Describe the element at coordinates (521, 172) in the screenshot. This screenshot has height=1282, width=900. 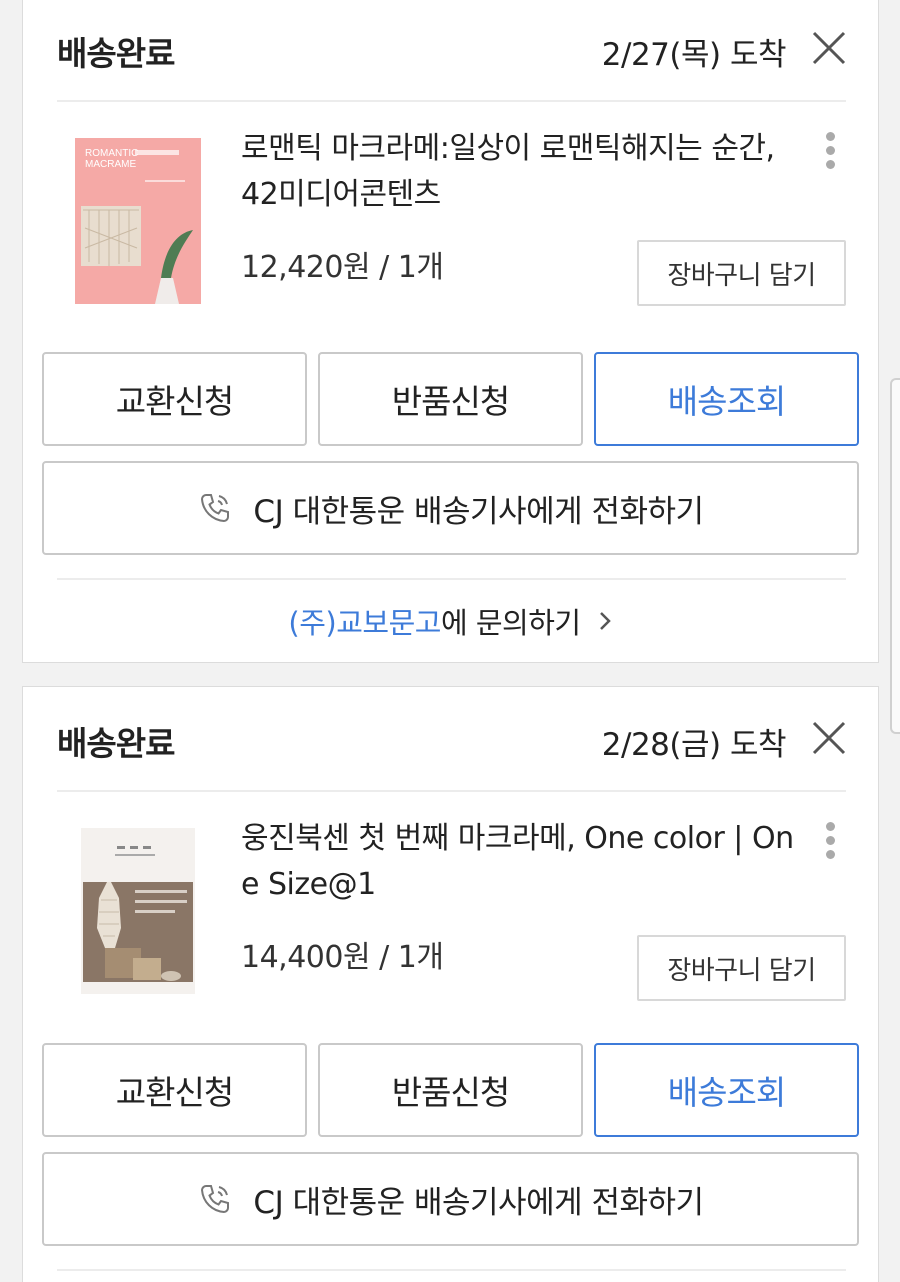
I see `product-title: 로맨틱 마크라메:일상이 로맨틱해지는 순간, 42미디어콘텐츠` at that location.